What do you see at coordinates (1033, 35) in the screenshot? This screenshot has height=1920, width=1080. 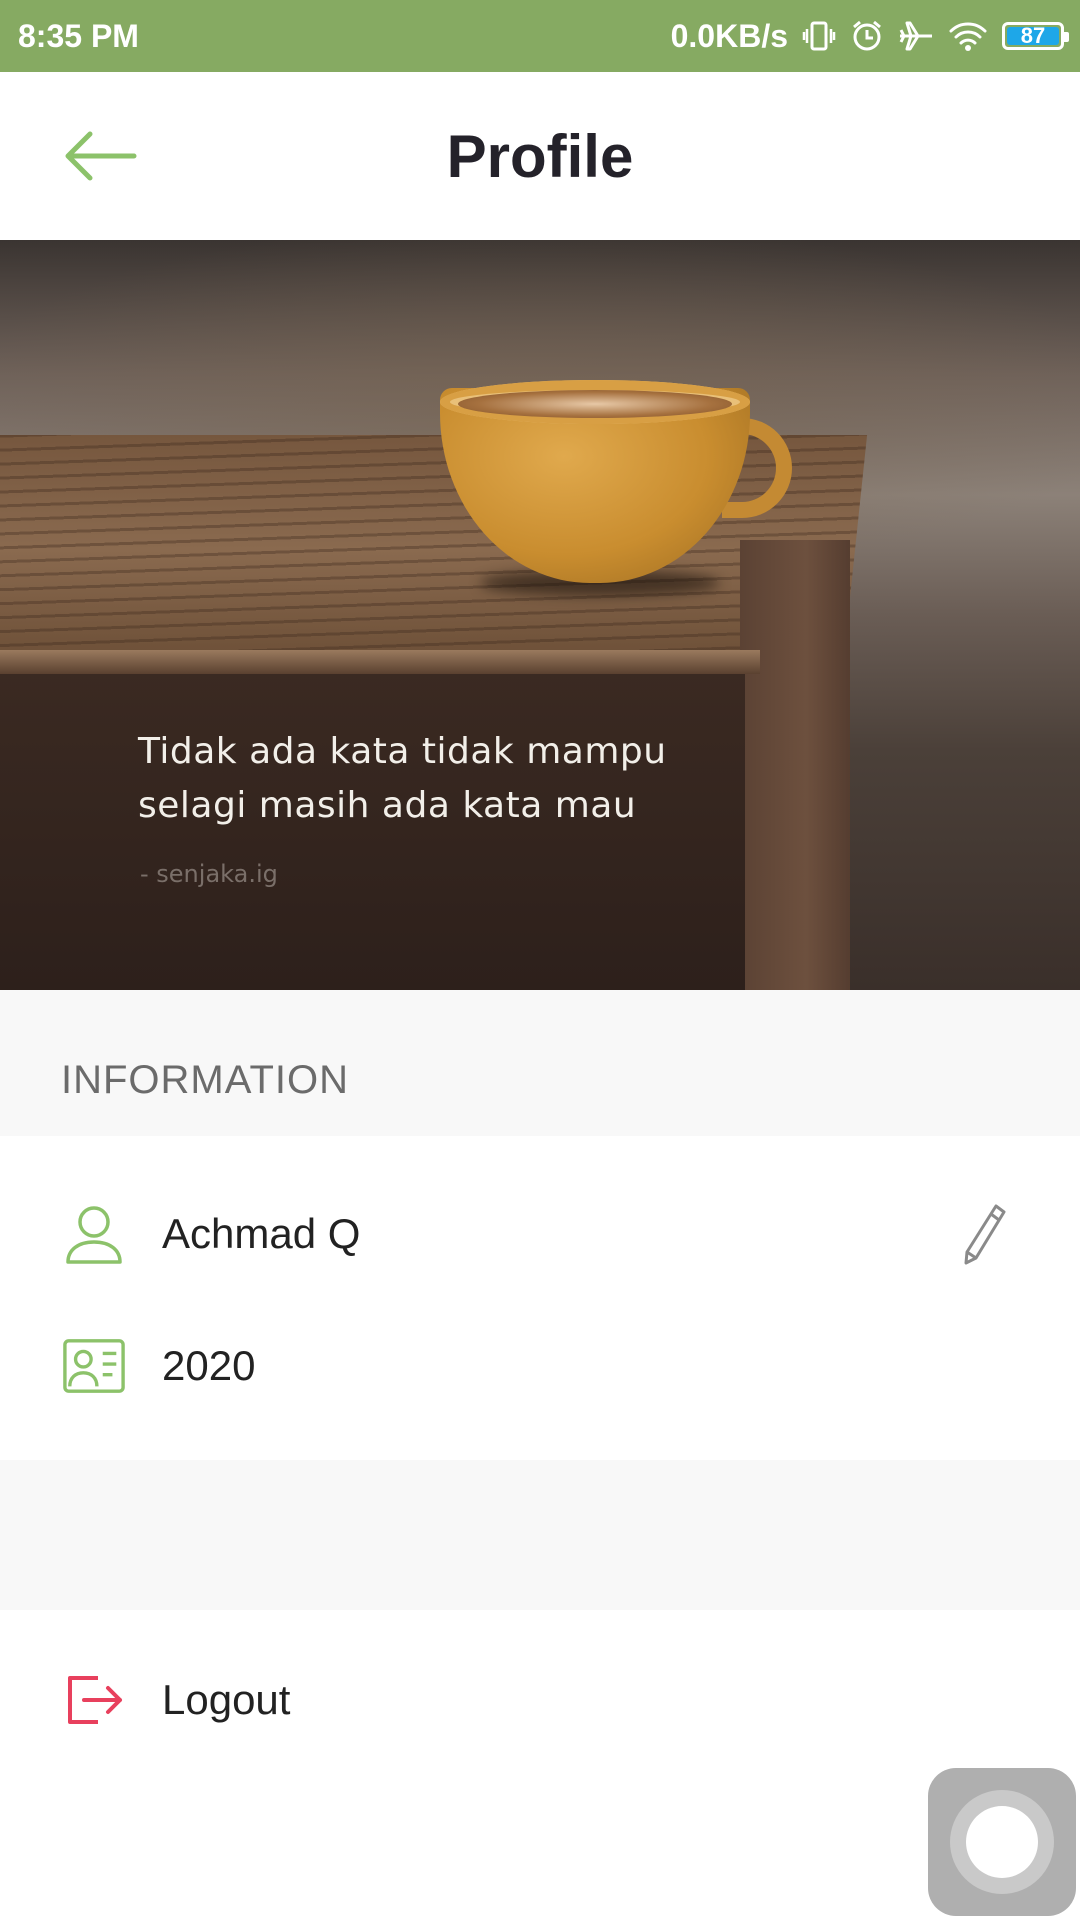 I see `battery-level: 87` at bounding box center [1033, 35].